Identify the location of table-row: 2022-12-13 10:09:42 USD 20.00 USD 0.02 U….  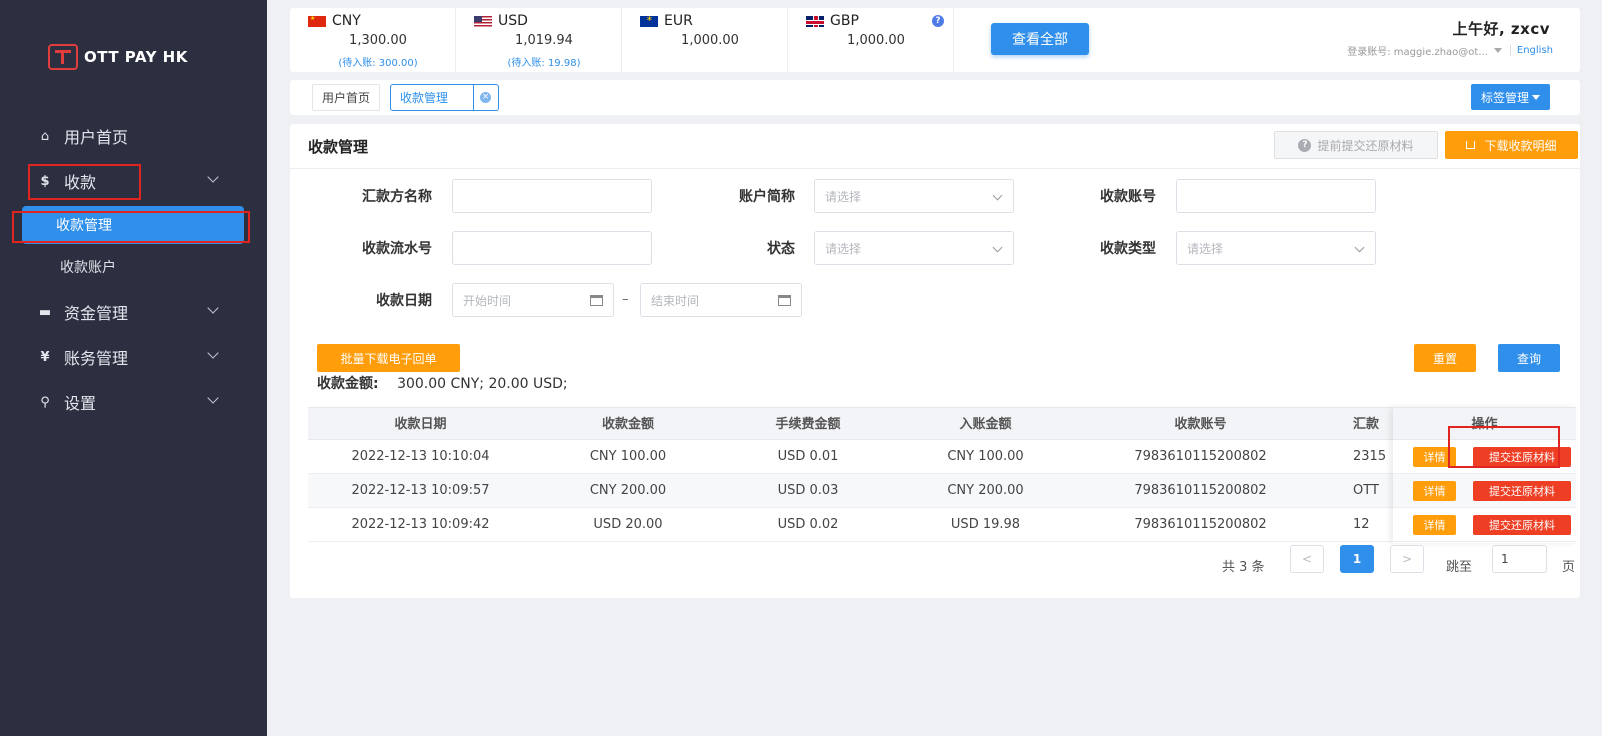
(942, 525).